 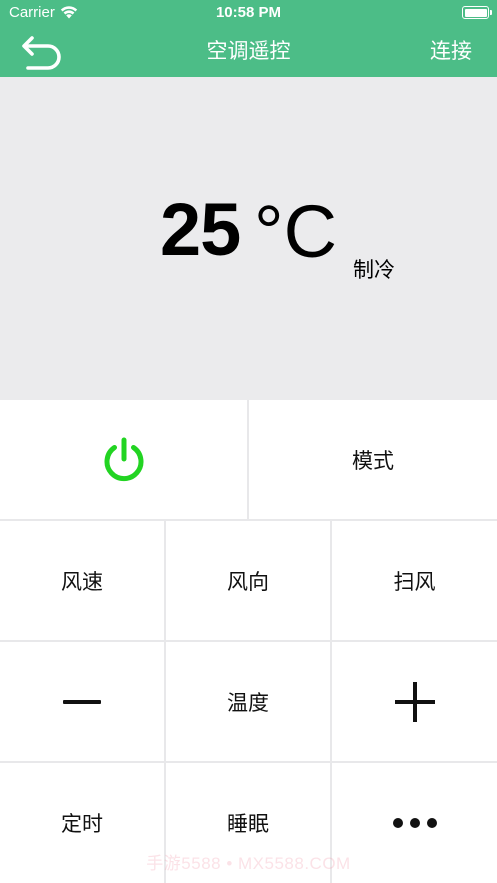 I want to click on plus-icon, so click(x=414, y=701).